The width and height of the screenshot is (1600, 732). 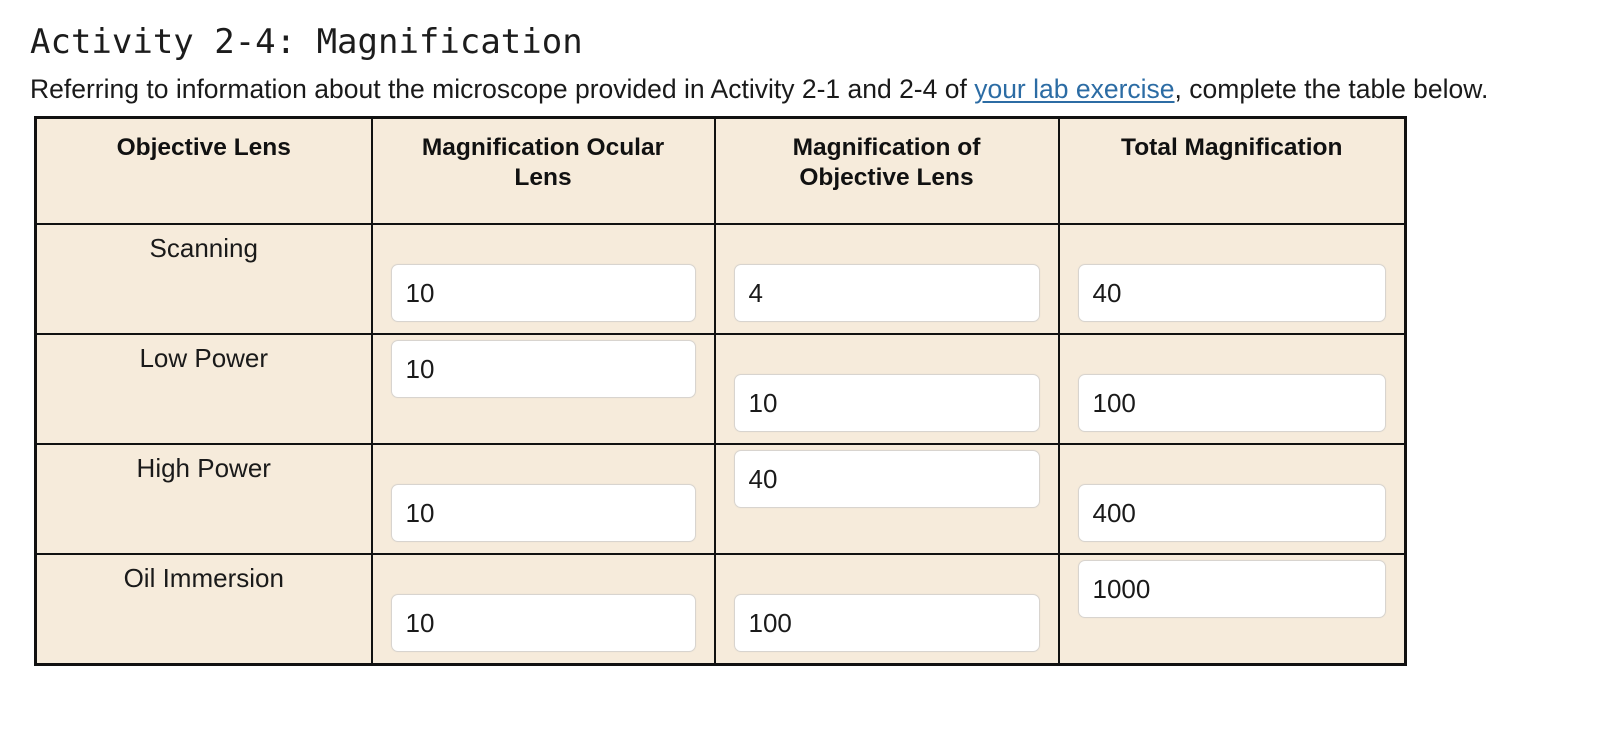 What do you see at coordinates (203, 147) in the screenshot?
I see `column-header-objective-lens-label: Objective Lens` at bounding box center [203, 147].